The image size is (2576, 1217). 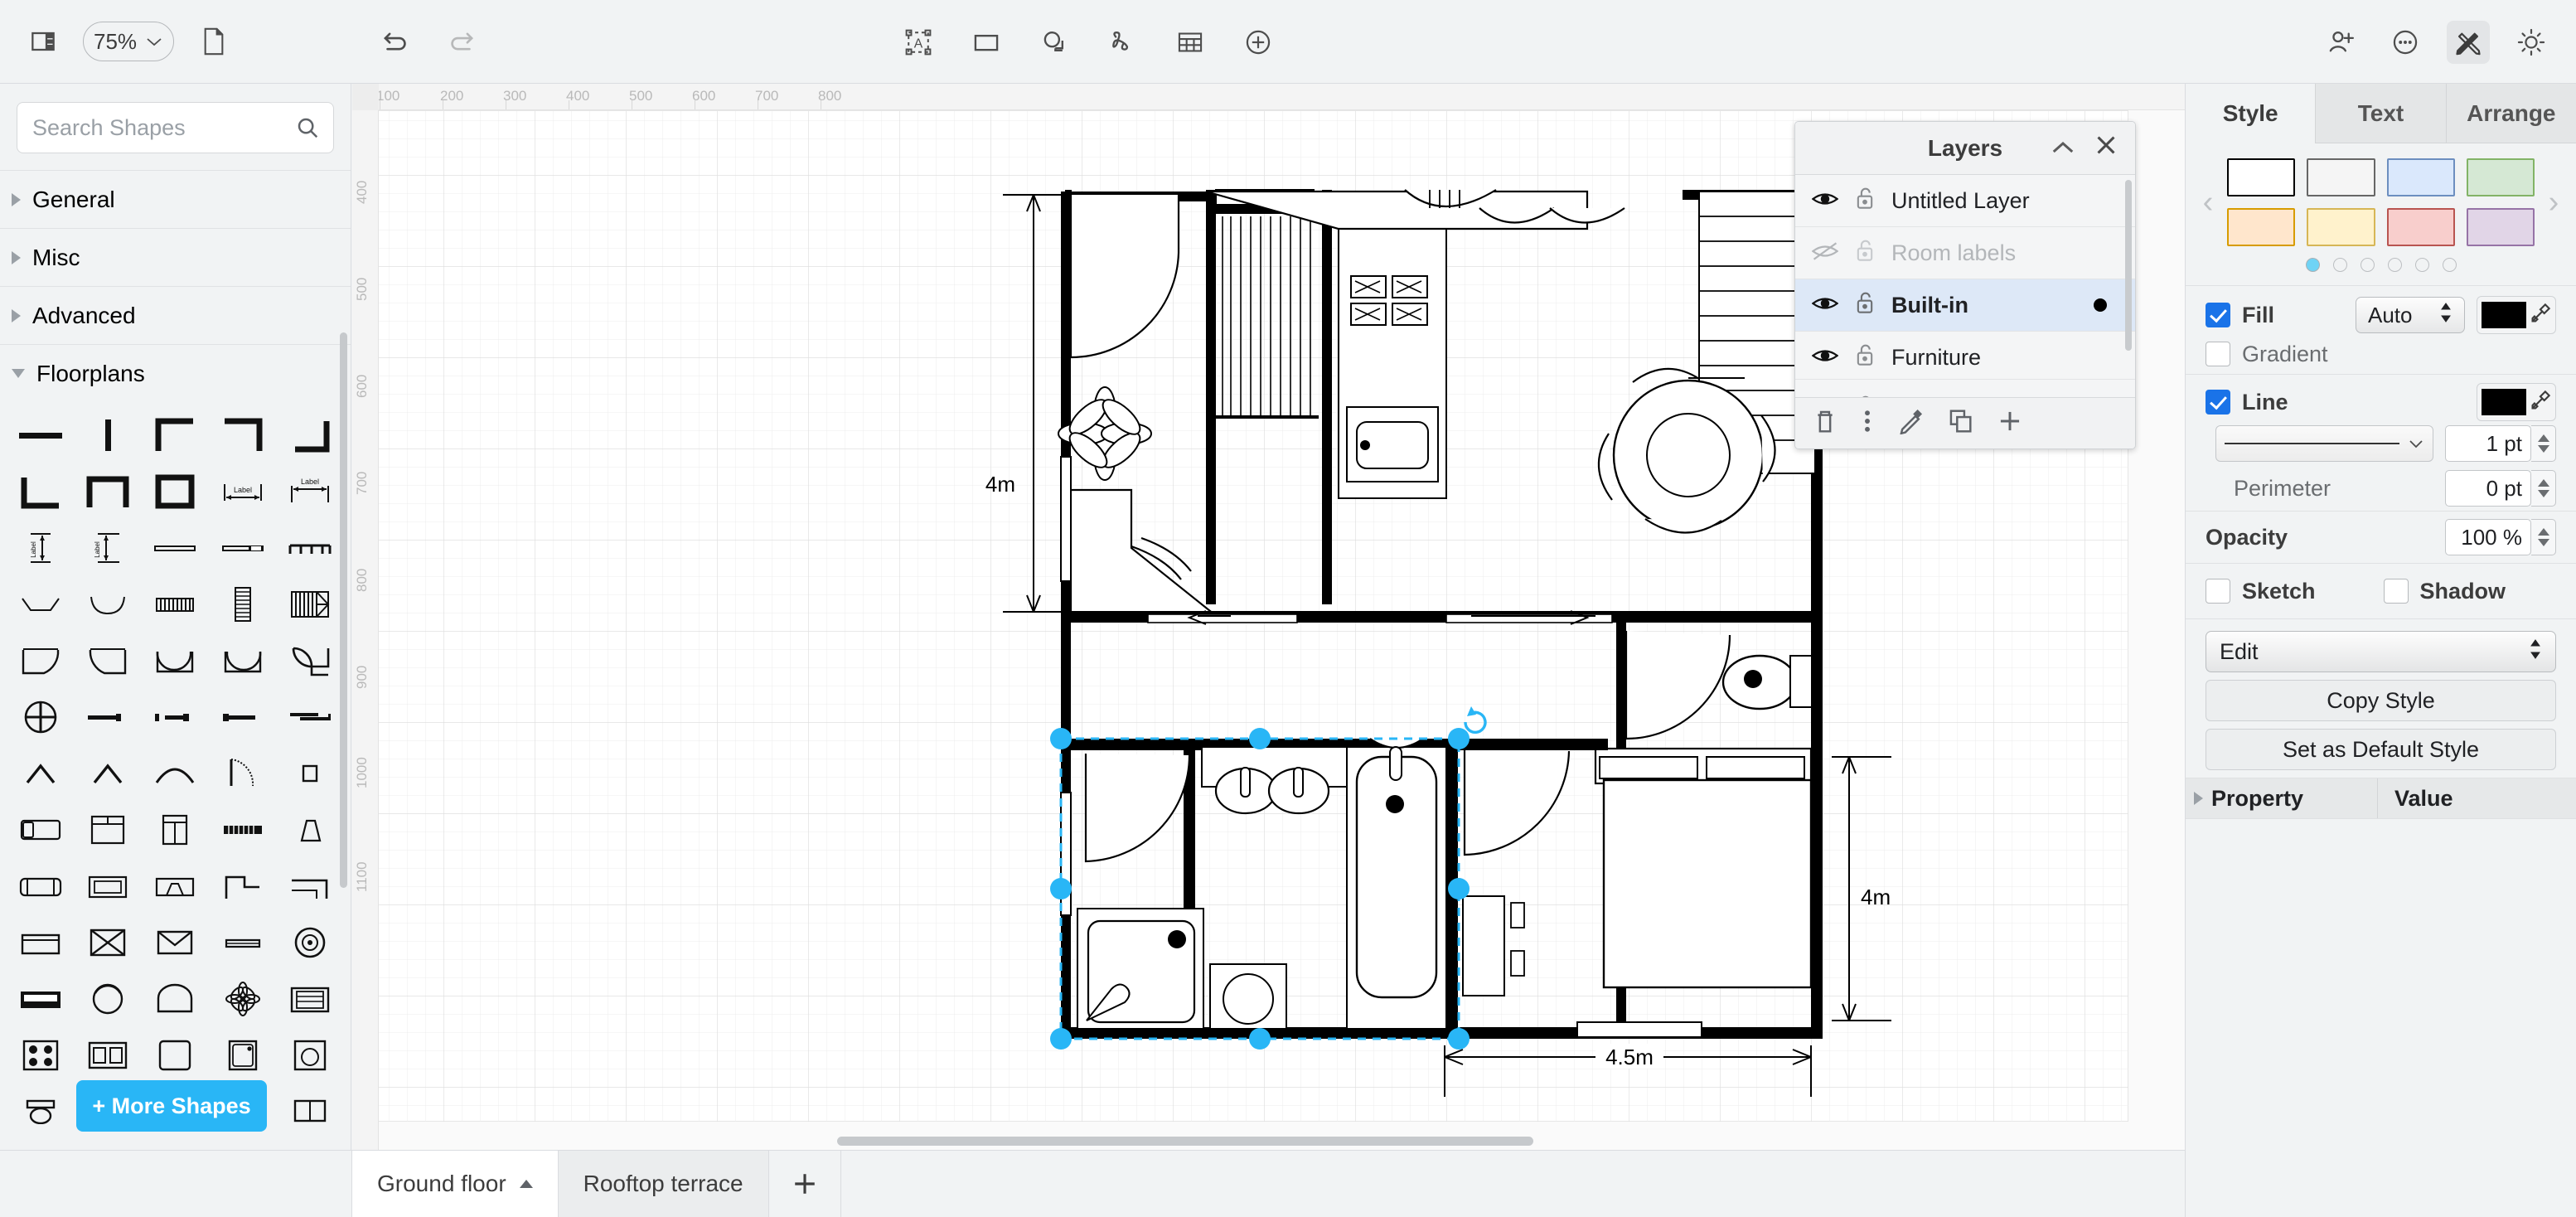 I want to click on shape-wall-vertical, so click(x=107, y=435).